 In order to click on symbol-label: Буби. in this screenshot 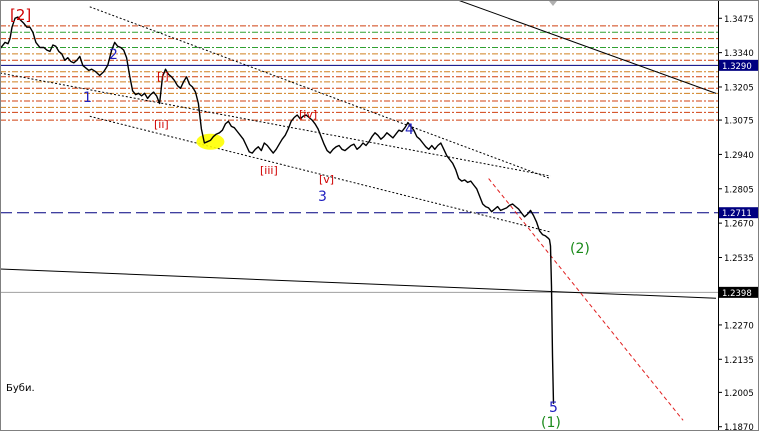, I will do `click(20, 388)`.